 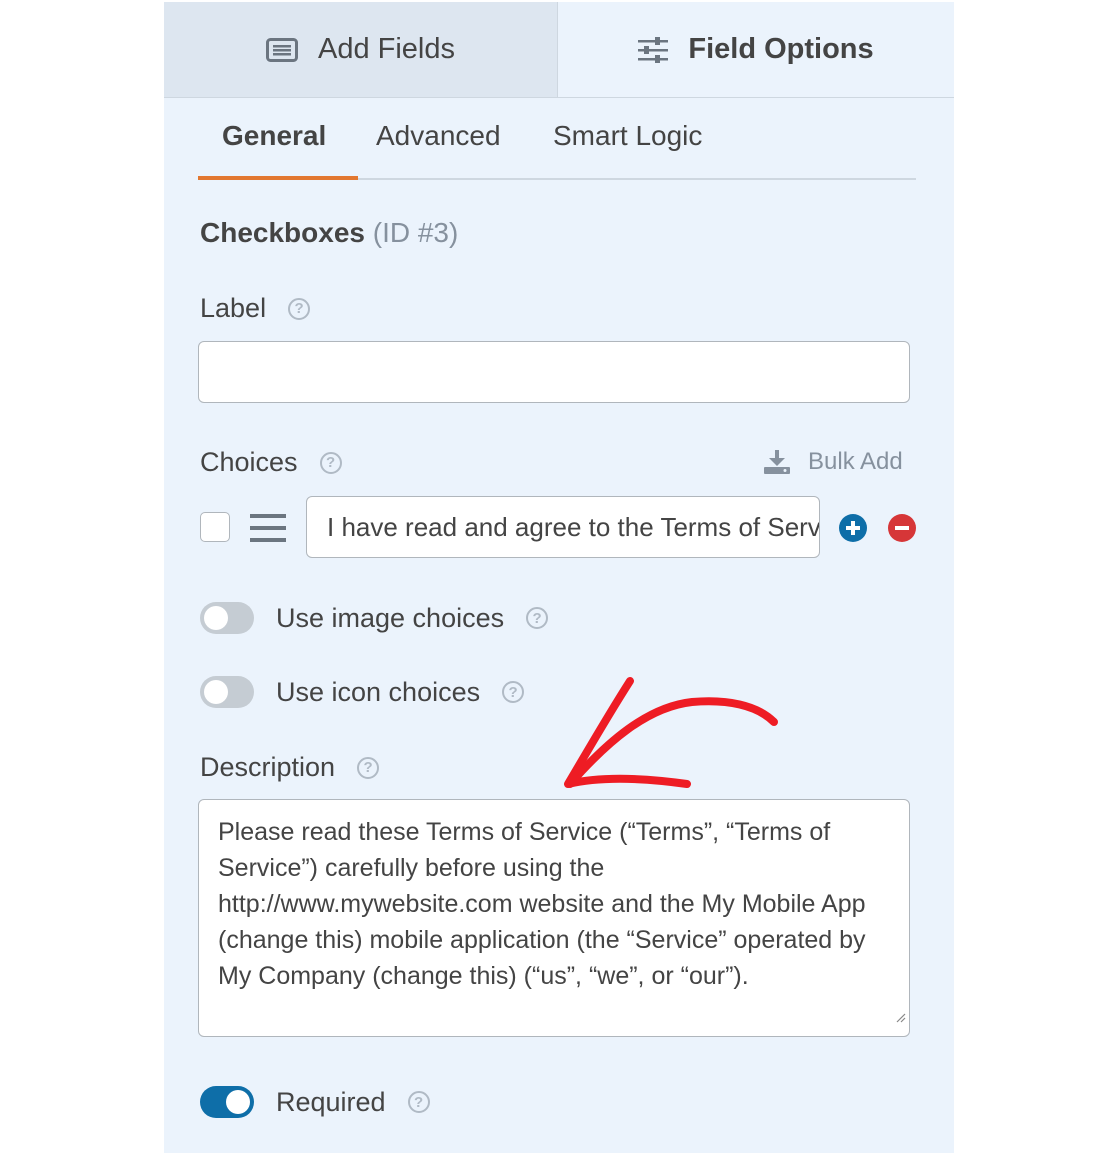 What do you see at coordinates (901, 1015) in the screenshot?
I see `resize-grip-icon` at bounding box center [901, 1015].